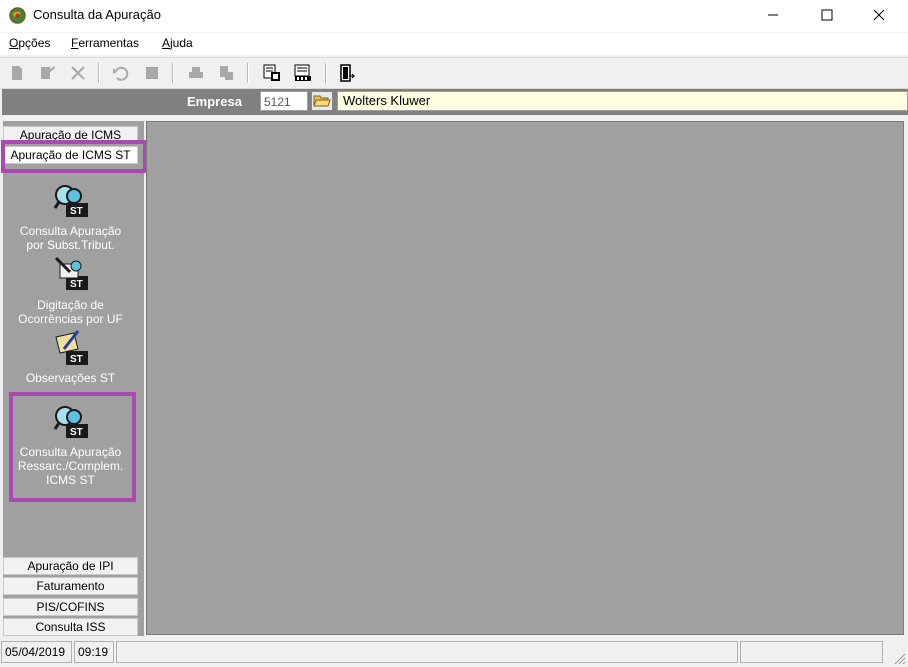 This screenshot has width=908, height=667. I want to click on sidebar-tab-apuracao-ipi: Apuração de IPI, so click(70, 566).